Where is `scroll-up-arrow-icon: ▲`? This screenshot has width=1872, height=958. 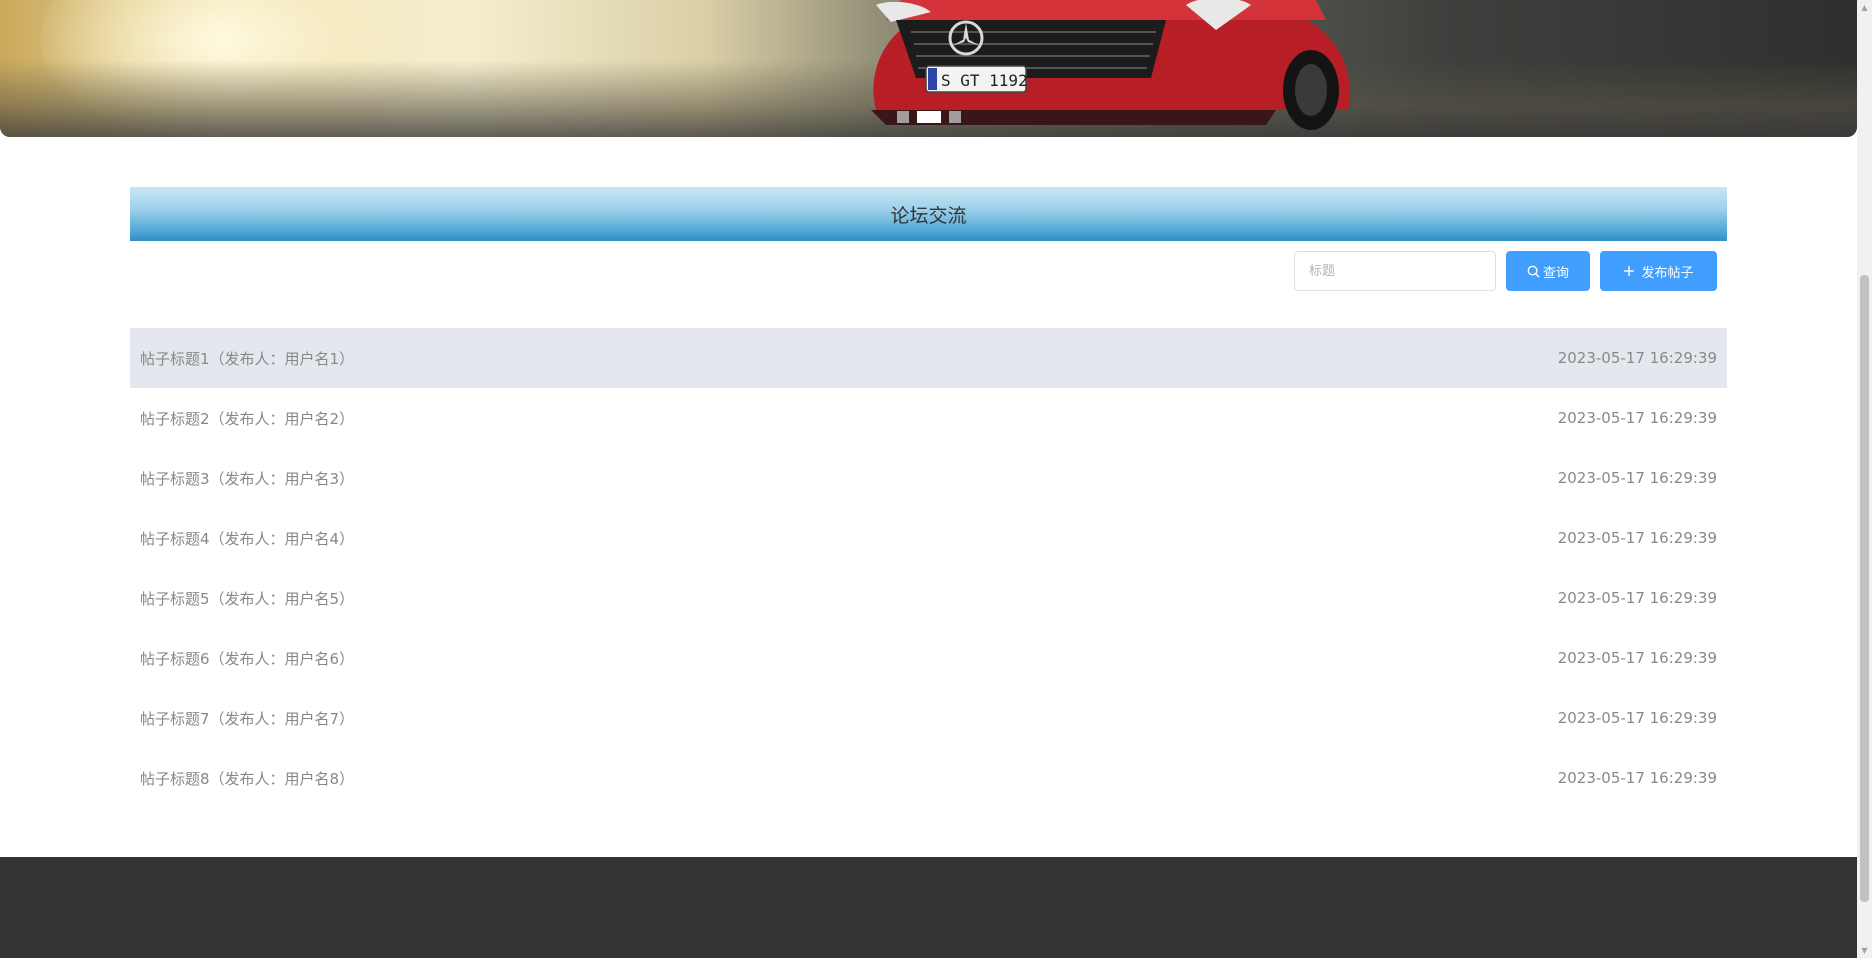 scroll-up-arrow-icon: ▲ is located at coordinates (1864, 7).